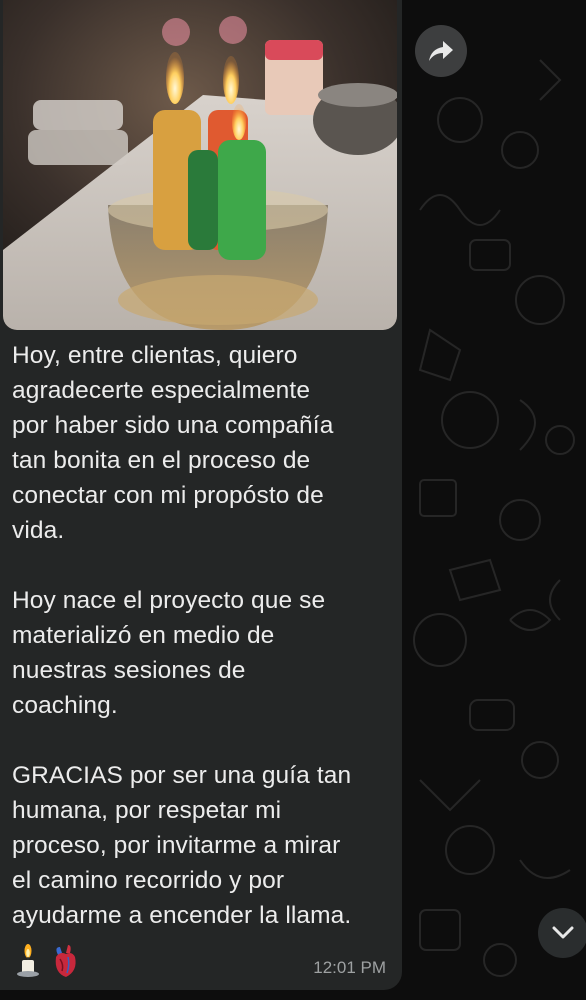  I want to click on emoji-row, so click(47, 961).